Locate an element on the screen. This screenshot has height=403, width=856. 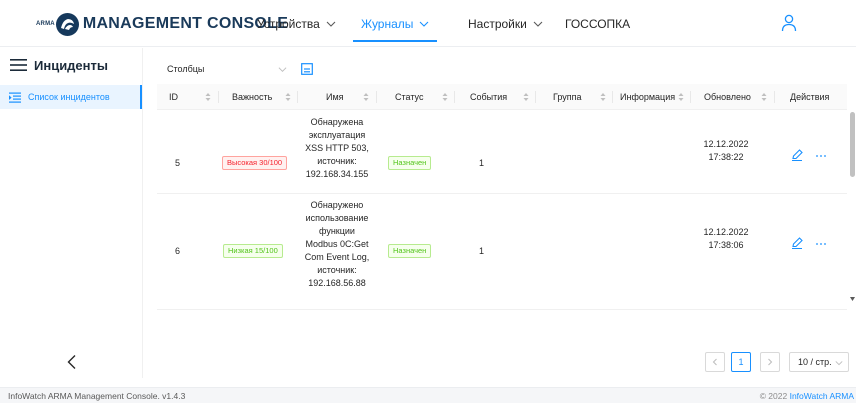
column-header-severity: Важность is located at coordinates (252, 97).